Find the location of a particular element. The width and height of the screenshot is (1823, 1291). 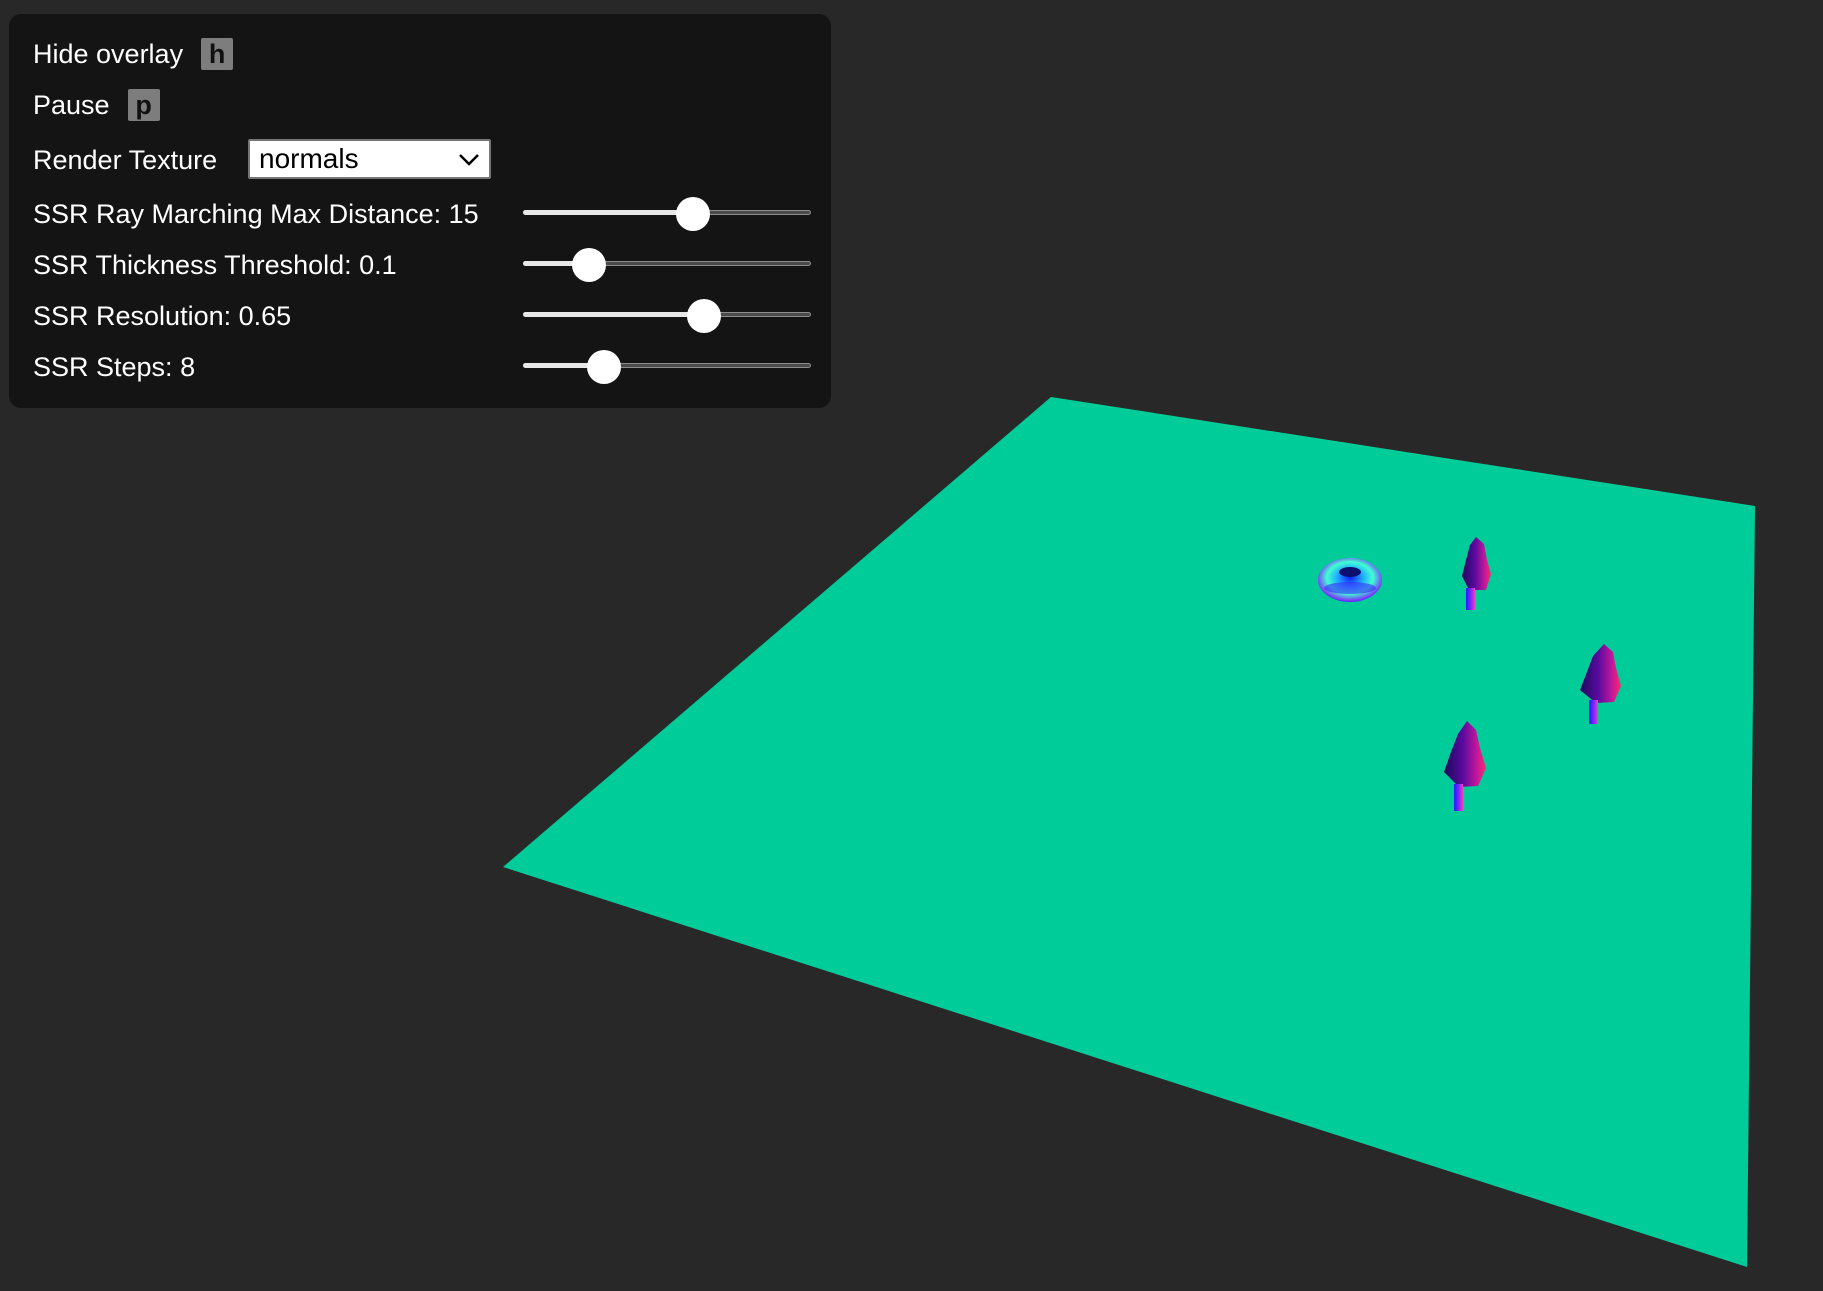

torus-object is located at coordinates (1350, 580).